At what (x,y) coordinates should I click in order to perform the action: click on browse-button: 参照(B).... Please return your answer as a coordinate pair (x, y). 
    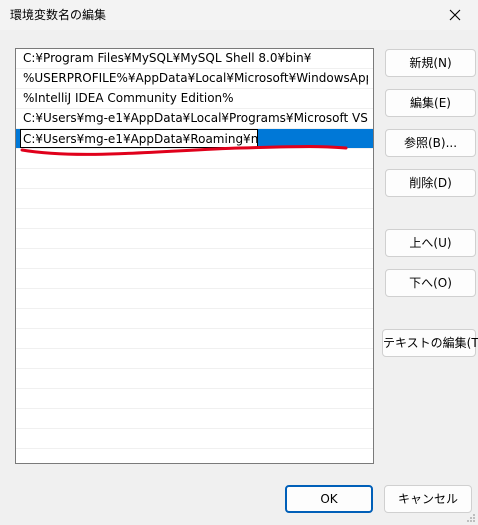
    Looking at the image, I should click on (430, 143).